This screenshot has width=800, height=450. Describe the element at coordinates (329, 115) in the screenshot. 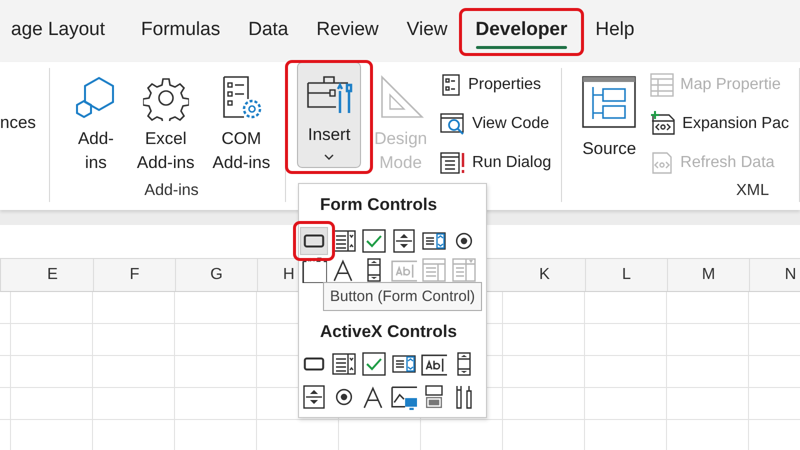

I see `insert-dropdown-button: Insert` at that location.